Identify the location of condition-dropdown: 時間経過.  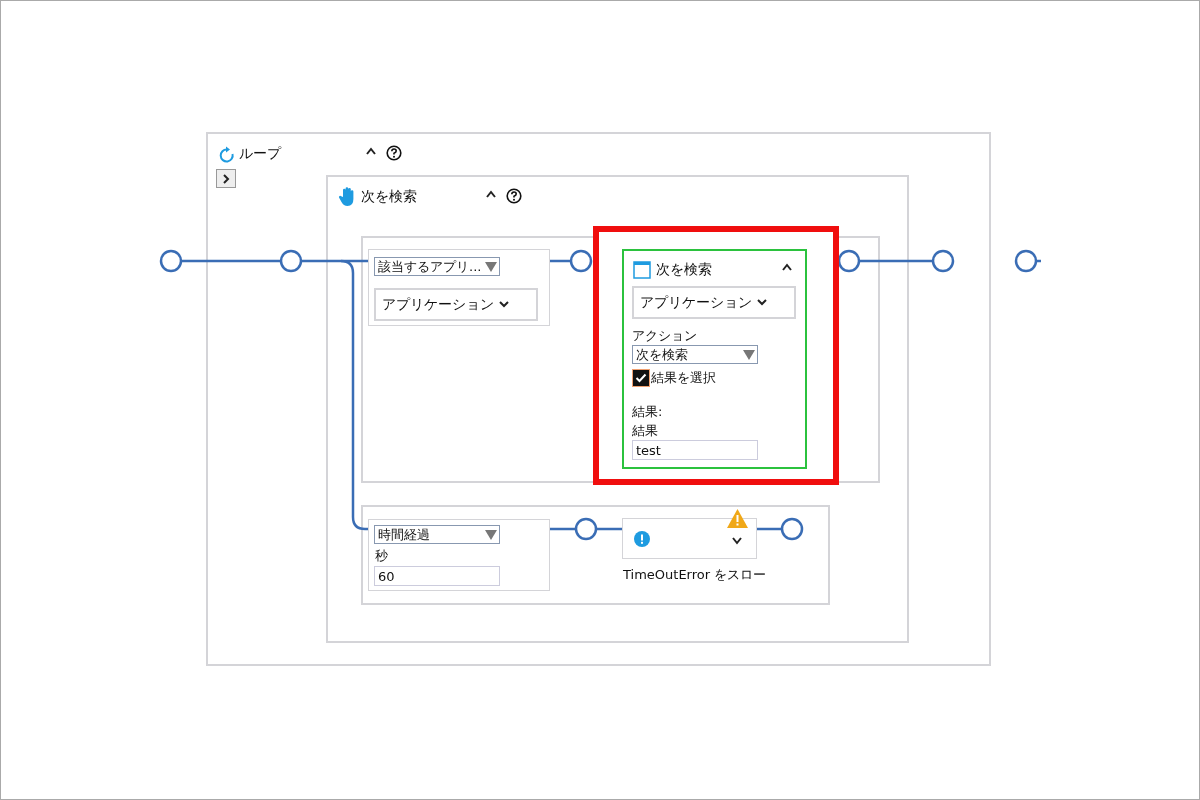
(437, 534).